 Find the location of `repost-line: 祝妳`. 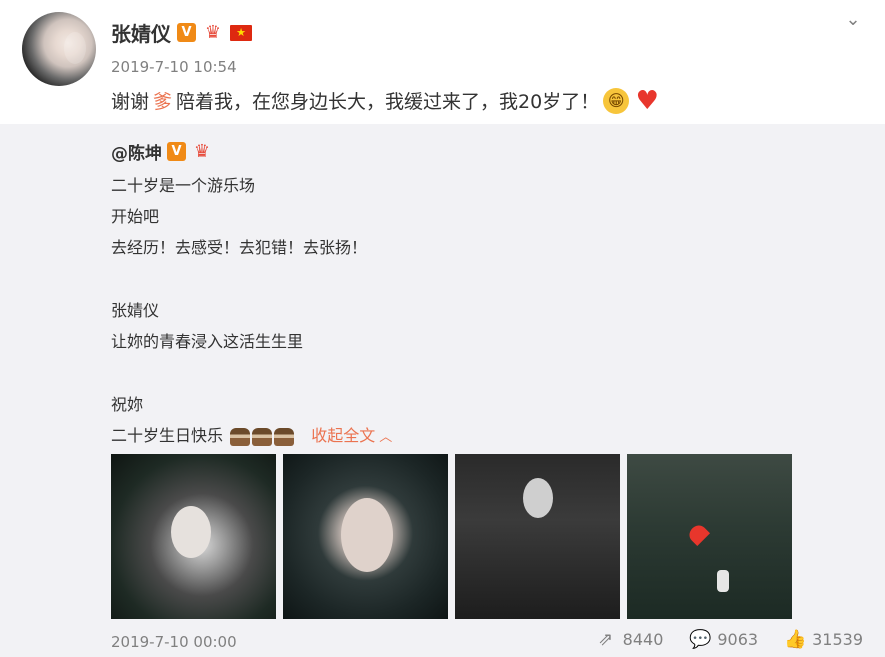

repost-line: 祝妳 is located at coordinates (127, 404).